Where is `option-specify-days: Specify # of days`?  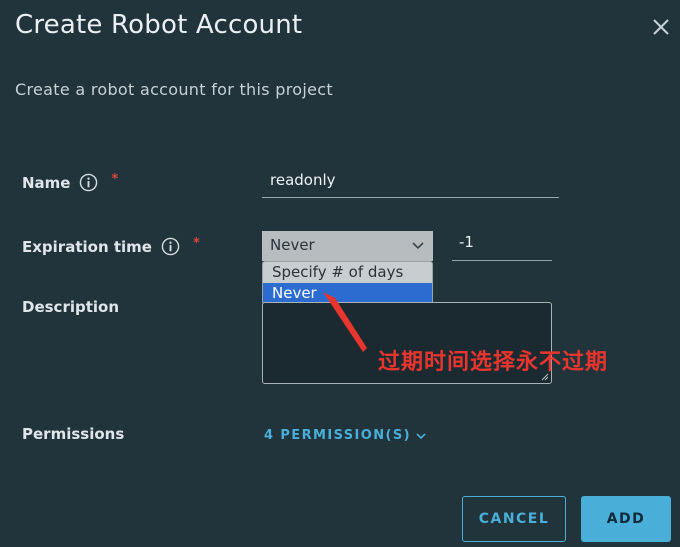
option-specify-days: Specify # of days is located at coordinates (347, 272).